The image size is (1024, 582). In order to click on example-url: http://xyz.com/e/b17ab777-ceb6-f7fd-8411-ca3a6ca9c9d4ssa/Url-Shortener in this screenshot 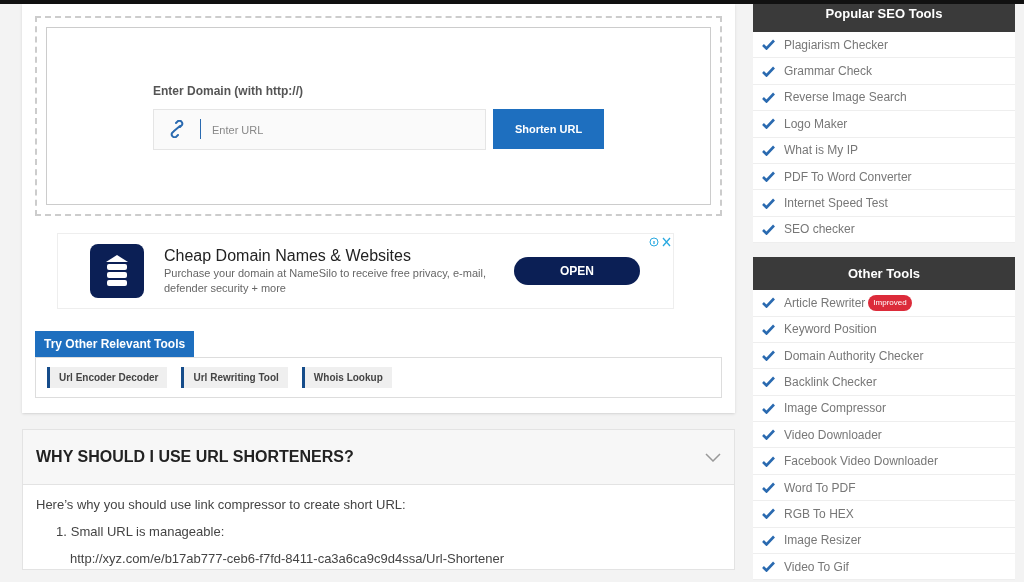, I will do `click(287, 559)`.